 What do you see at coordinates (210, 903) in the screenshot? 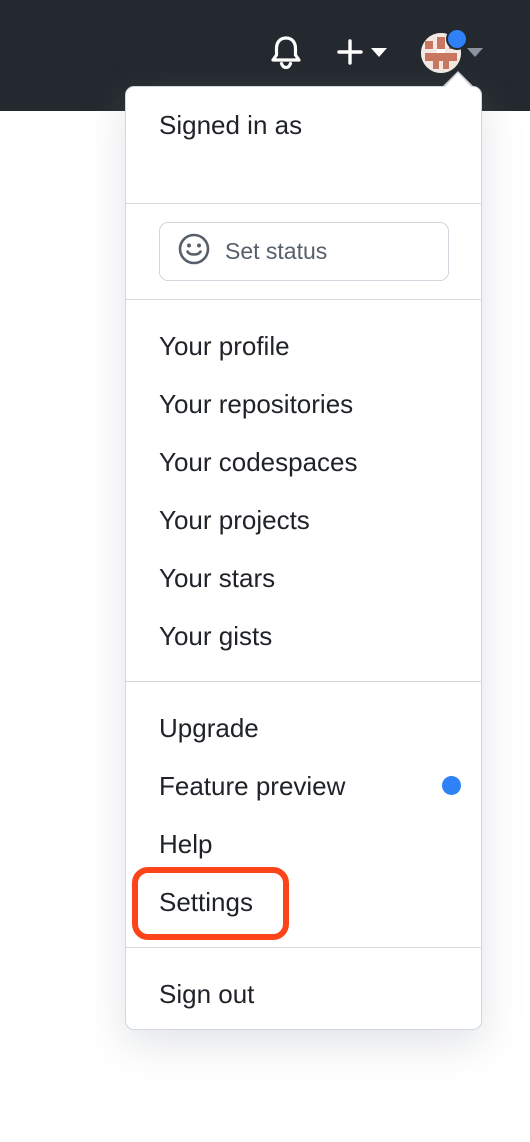
I see `settings-highlight-outline` at bounding box center [210, 903].